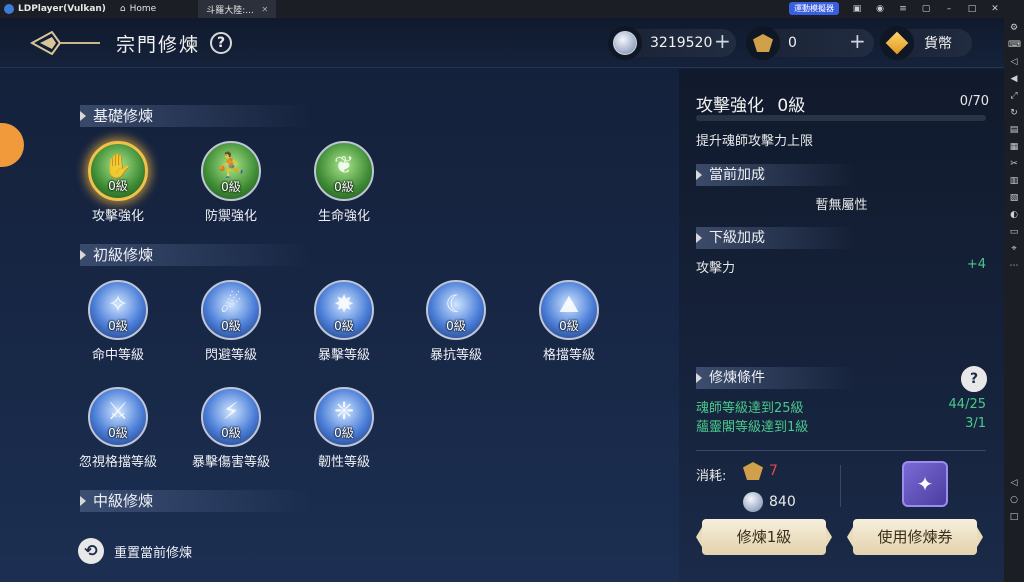 The image size is (1024, 582). I want to click on cost-separator, so click(840, 486).